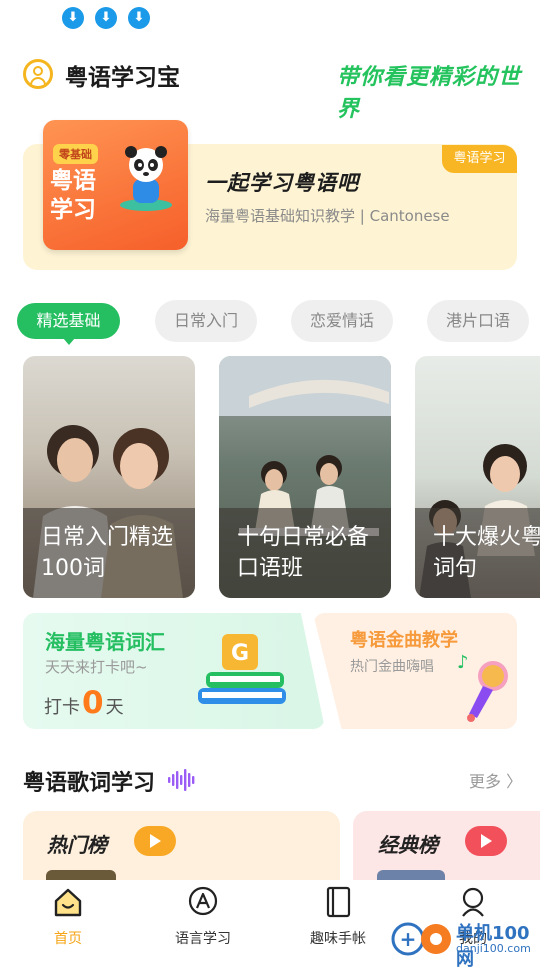  What do you see at coordinates (206, 321) in the screenshot?
I see `tab-daily-intro: 日常入门` at bounding box center [206, 321].